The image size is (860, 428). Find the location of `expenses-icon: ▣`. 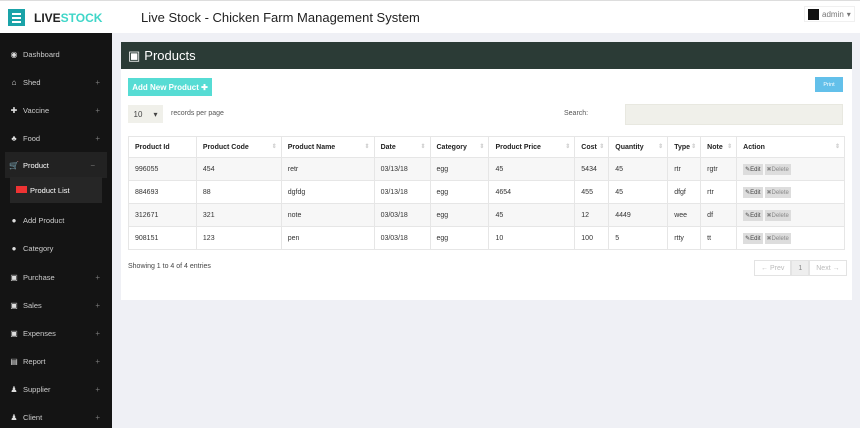

expenses-icon: ▣ is located at coordinates (14, 333).